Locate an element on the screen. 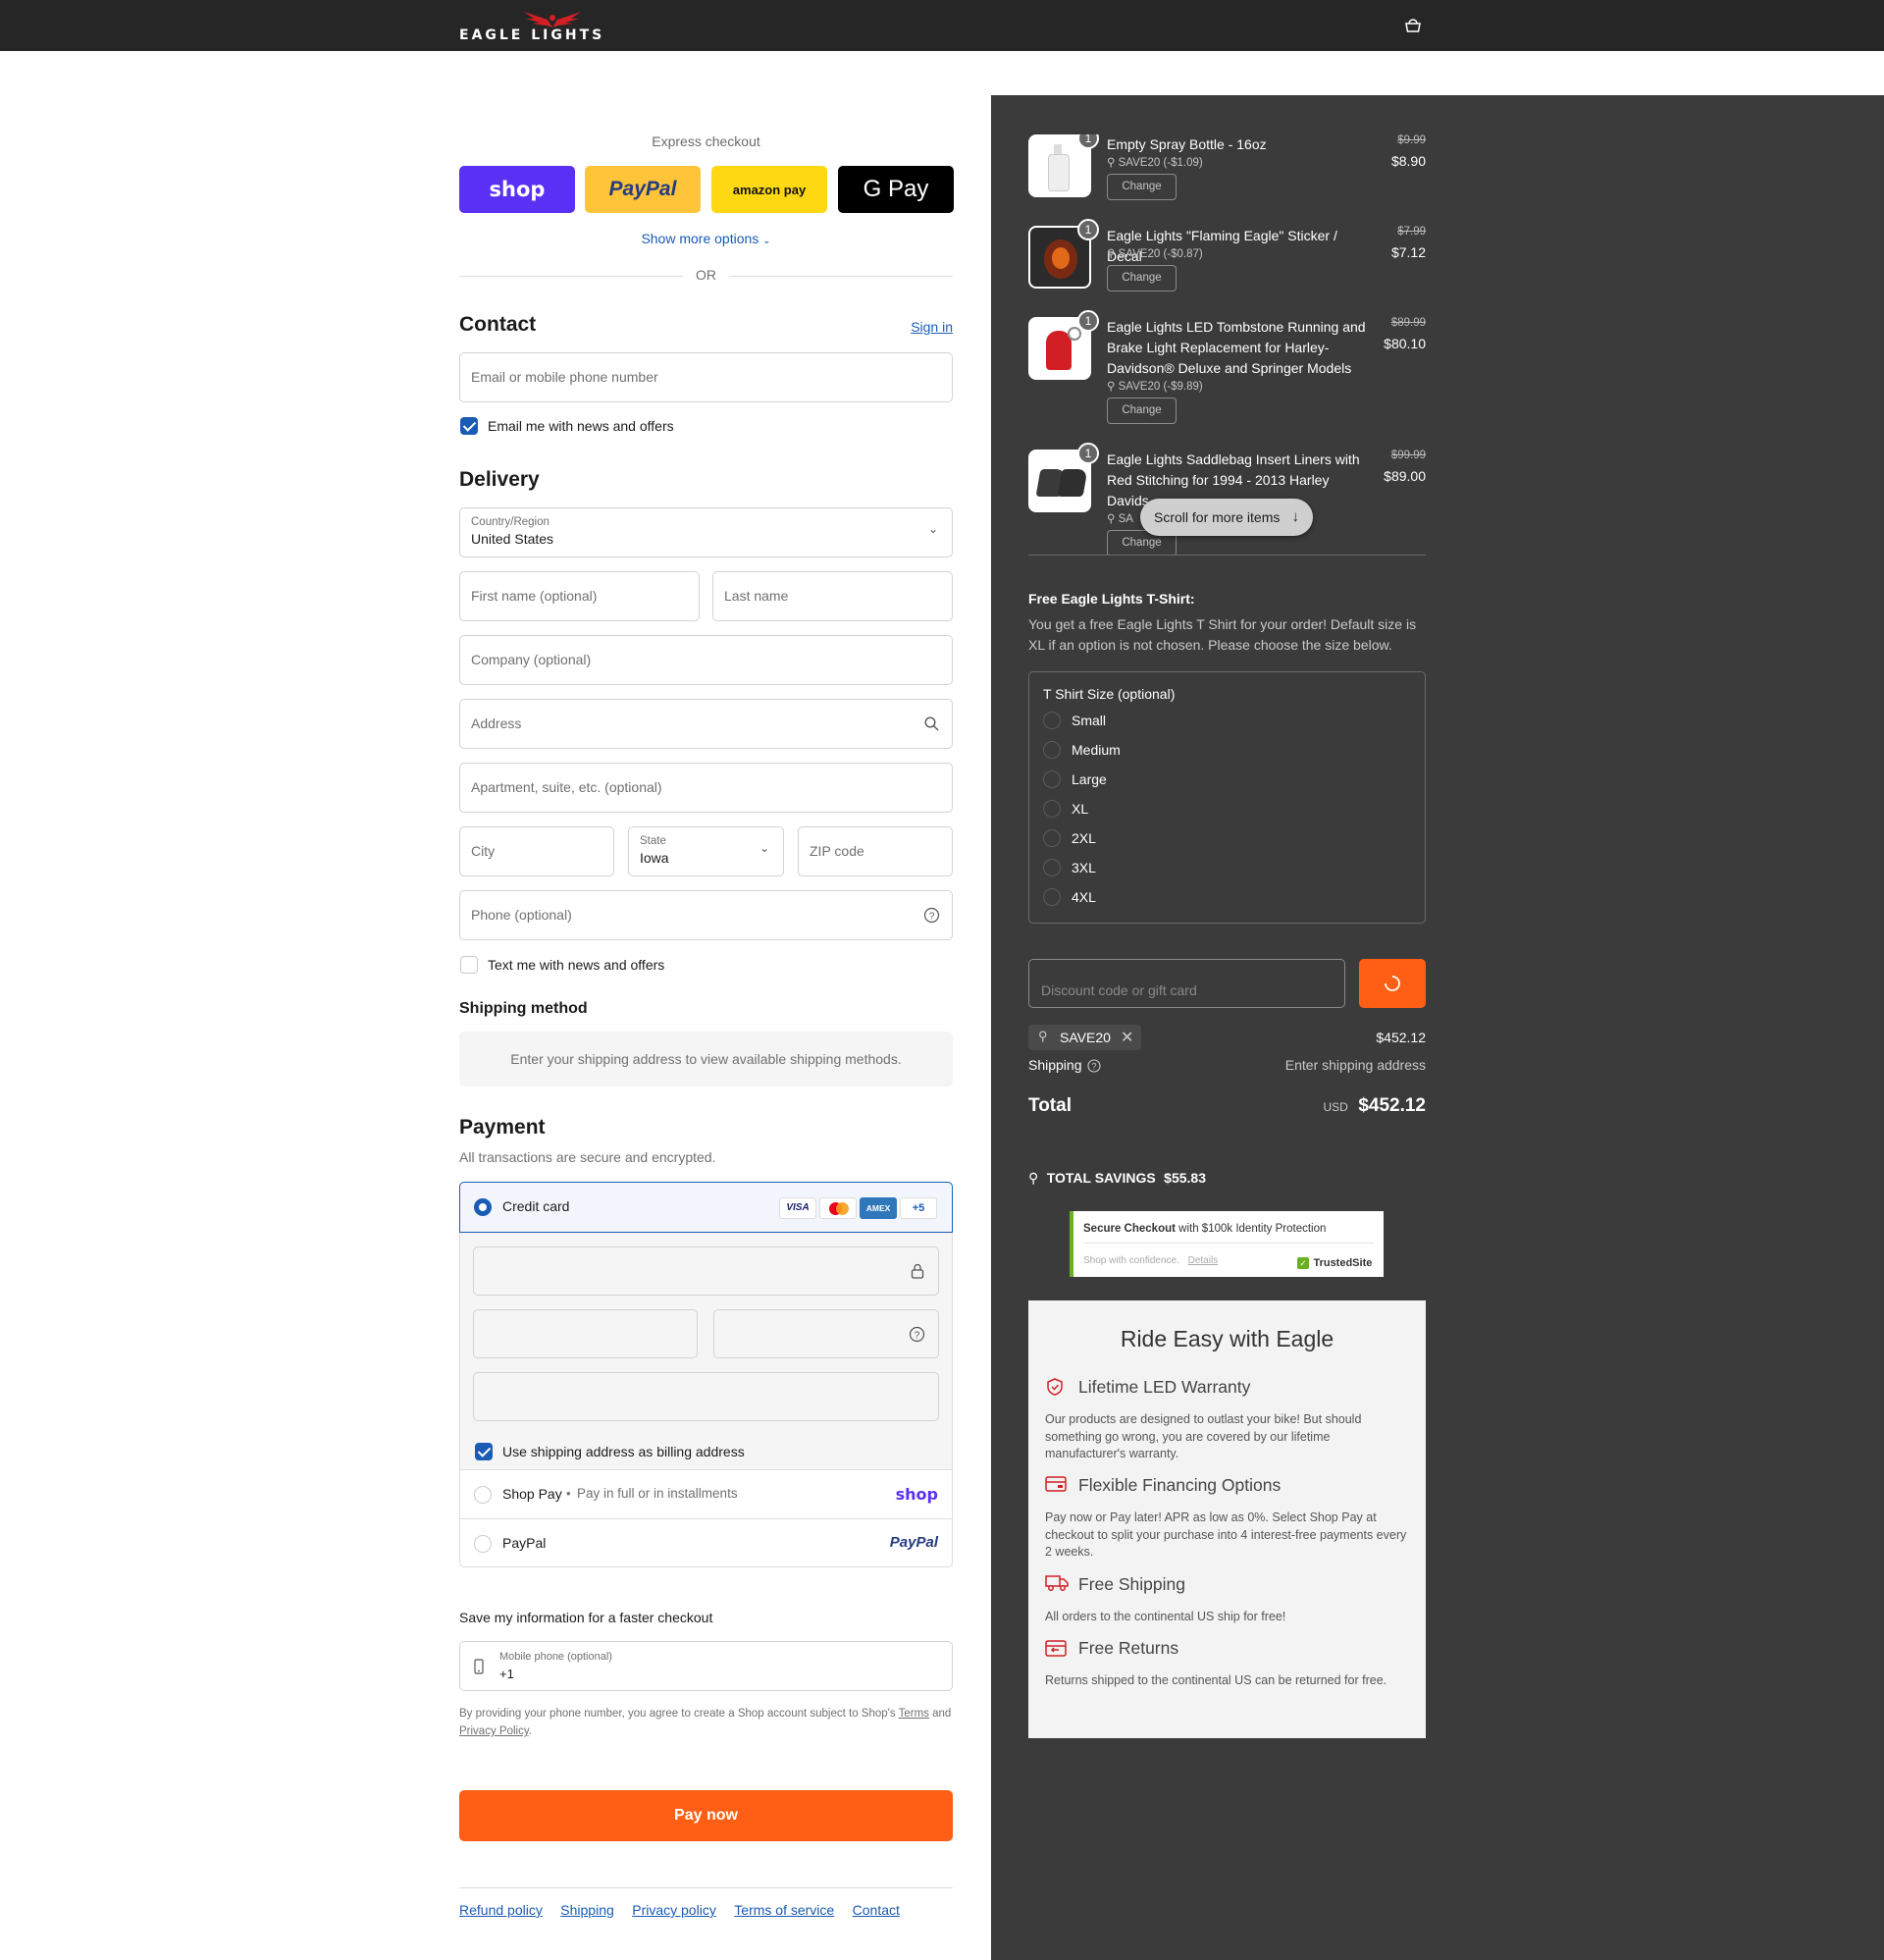 The height and width of the screenshot is (1960, 1884). savings-value: $55.83 is located at coordinates (1185, 1178).